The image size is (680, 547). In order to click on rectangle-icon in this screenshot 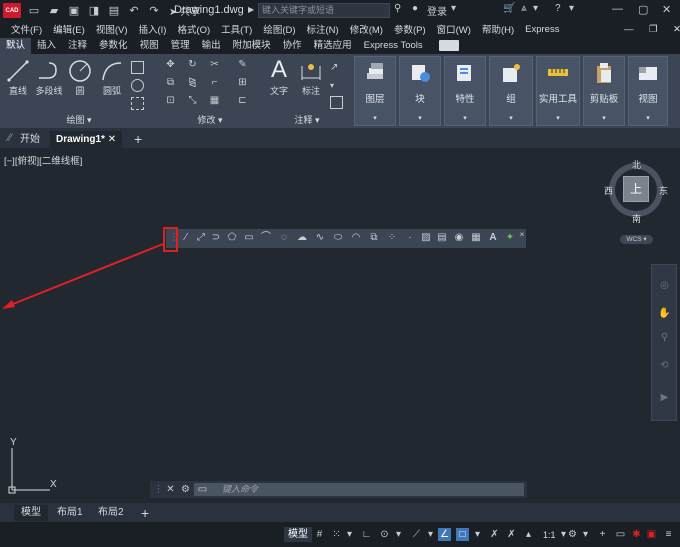, I will do `click(137, 67)`.